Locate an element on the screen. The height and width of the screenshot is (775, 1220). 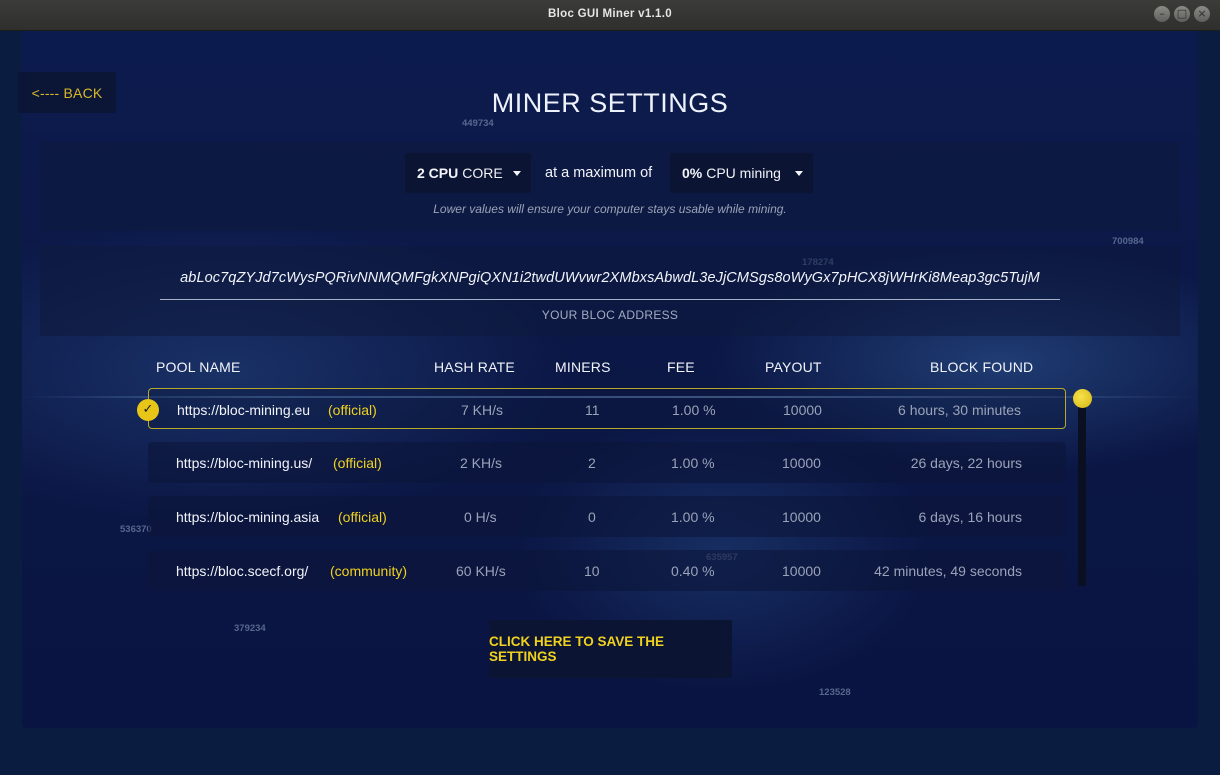
column-header-block-found: BLOCK FOUND is located at coordinates (982, 367).